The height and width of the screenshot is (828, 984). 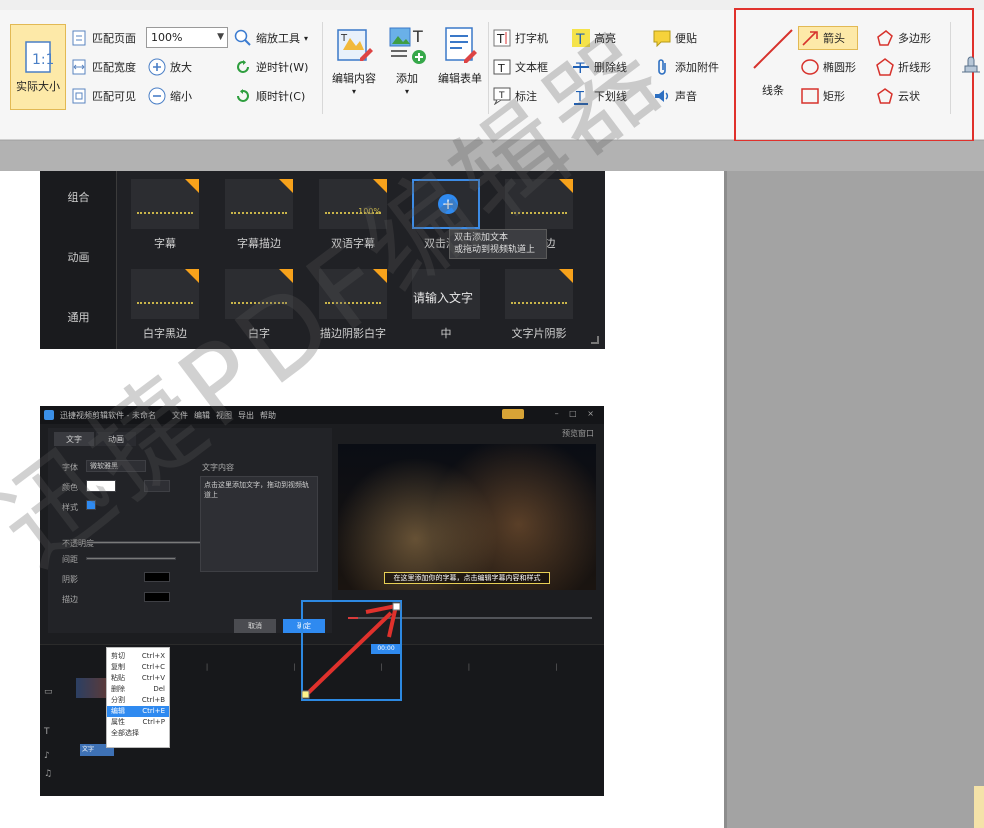 I want to click on edit-content-button: T 编辑内容 ▾, so click(x=354, y=60).